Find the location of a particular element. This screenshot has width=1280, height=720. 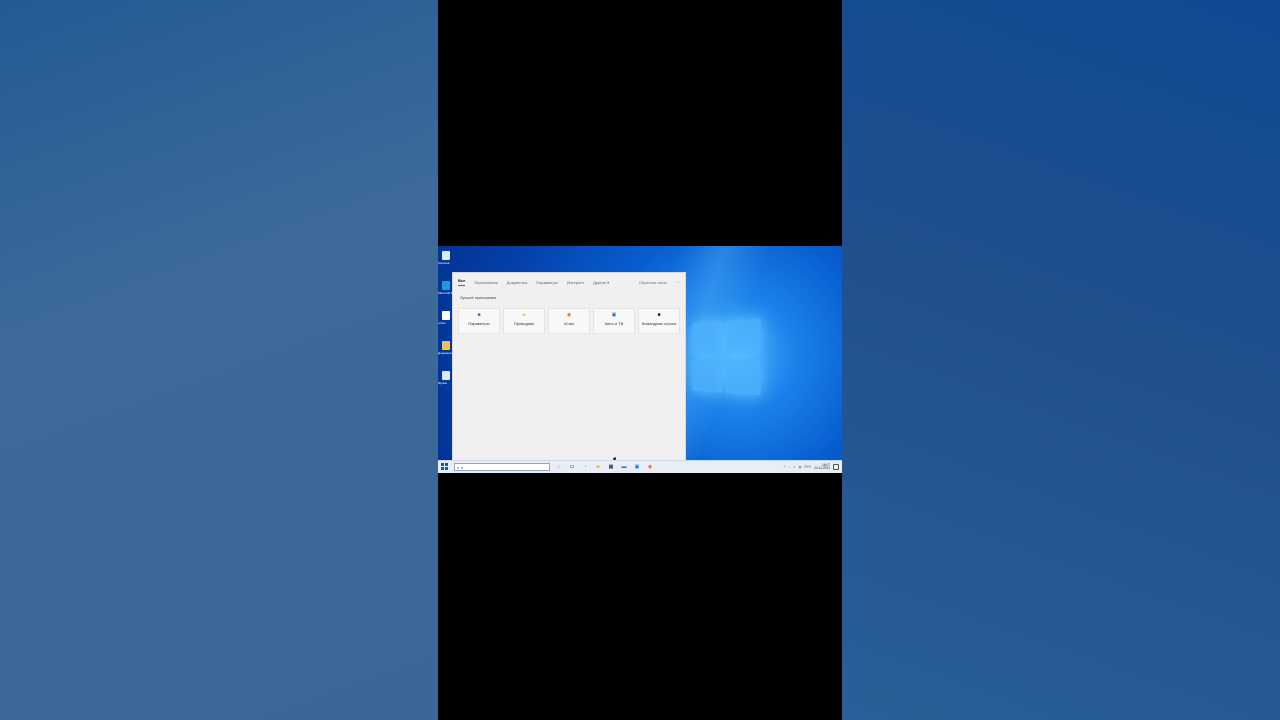

search-icon: ⌕ is located at coordinates (458, 467).